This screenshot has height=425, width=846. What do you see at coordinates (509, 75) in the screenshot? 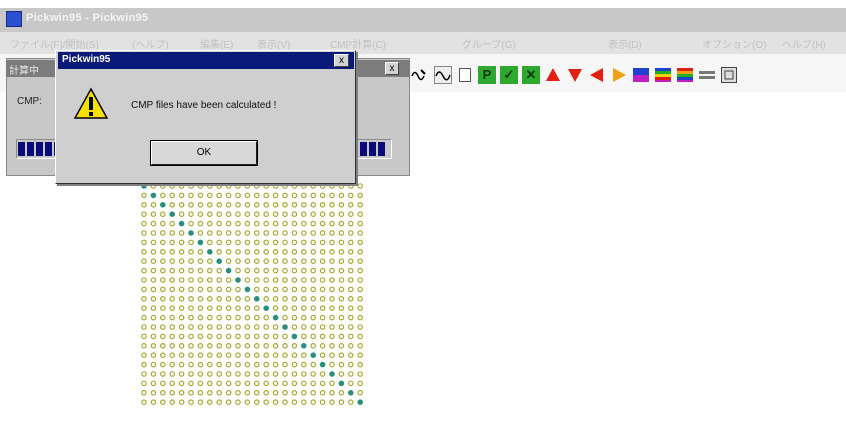
I see `check-icon: ✓` at bounding box center [509, 75].